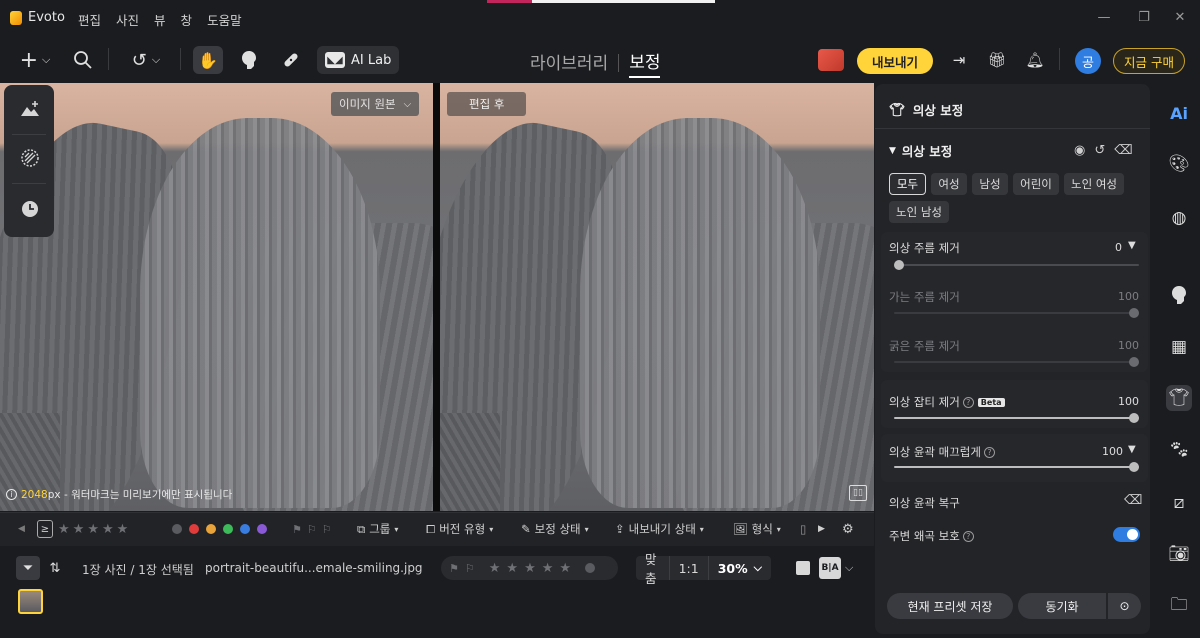  I want to click on ai-lab-button: ◣◢ AI Lab, so click(358, 60).